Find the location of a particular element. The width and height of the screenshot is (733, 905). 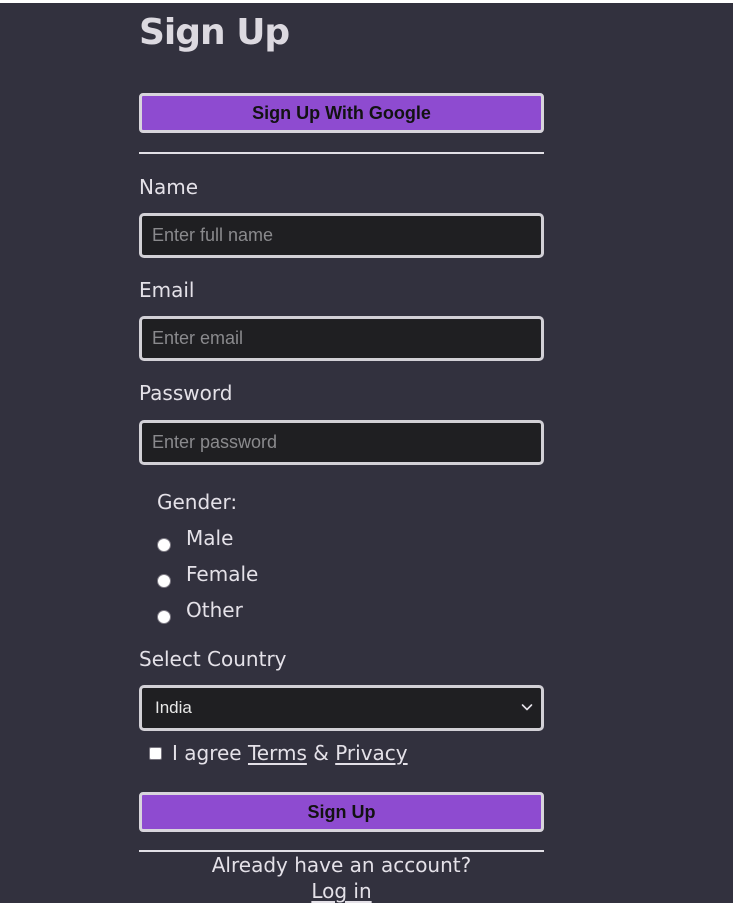

male-radio is located at coordinates (164, 545).